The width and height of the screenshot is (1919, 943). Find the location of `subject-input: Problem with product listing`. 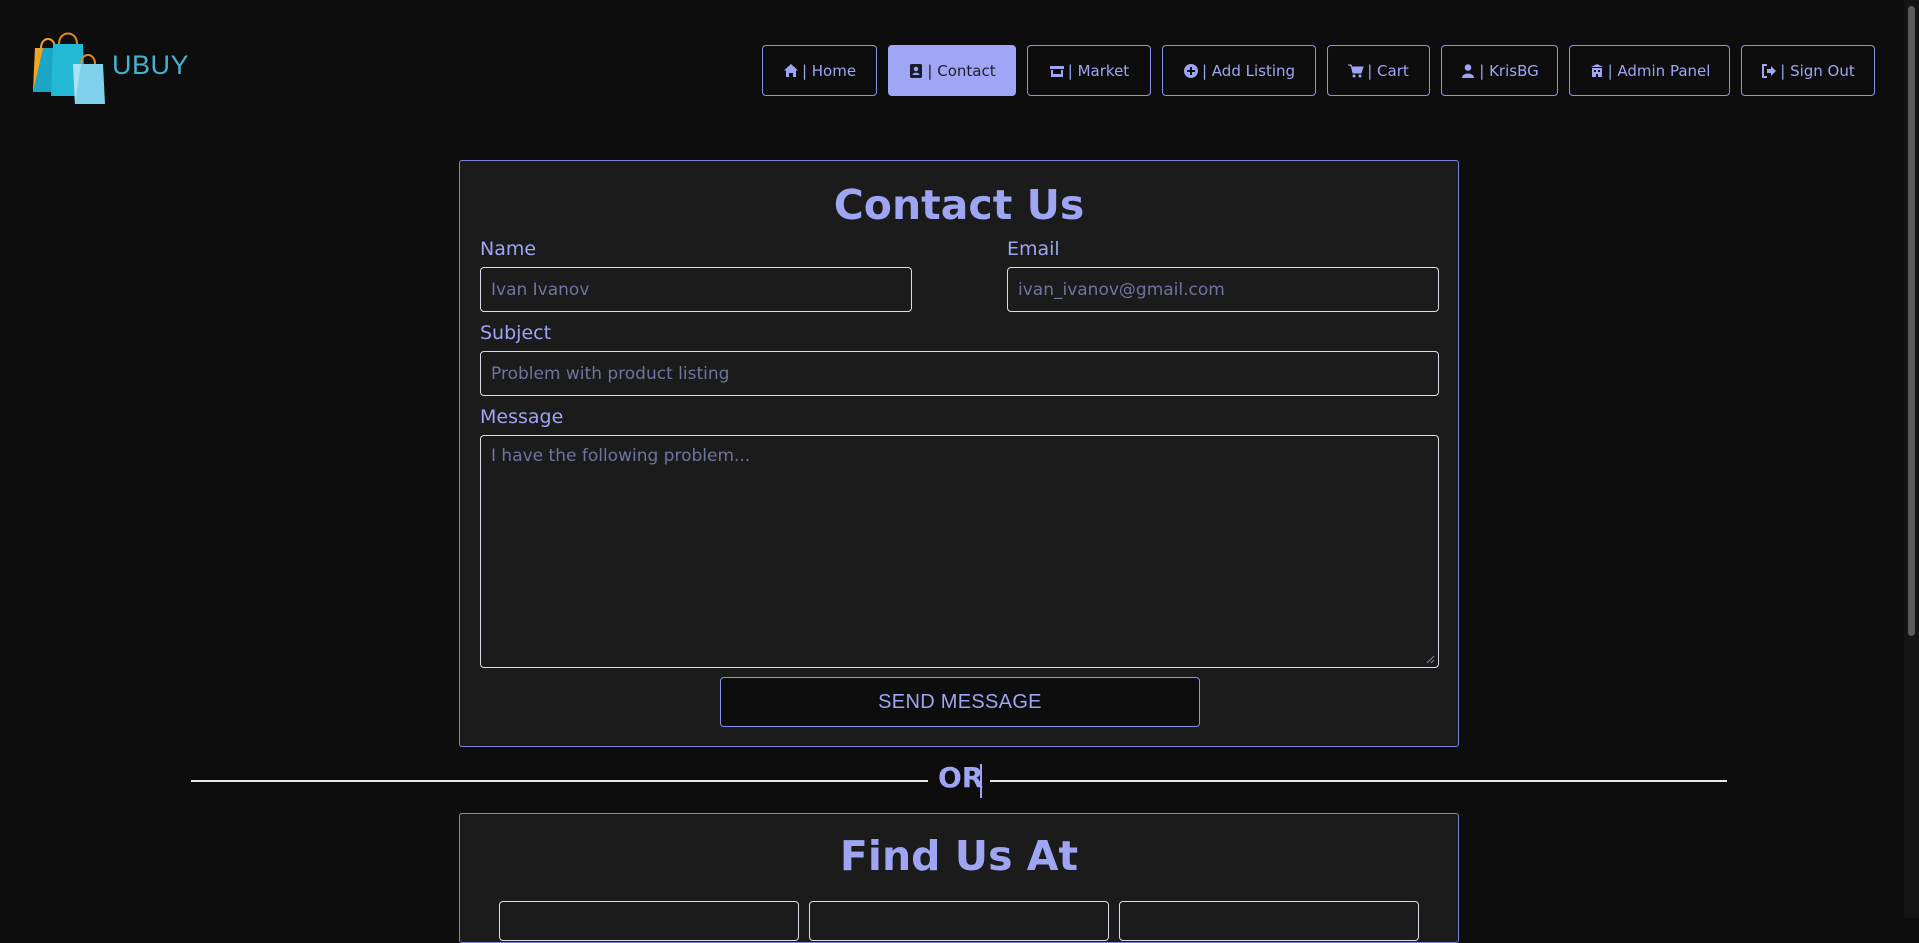

subject-input: Problem with product listing is located at coordinates (959, 373).